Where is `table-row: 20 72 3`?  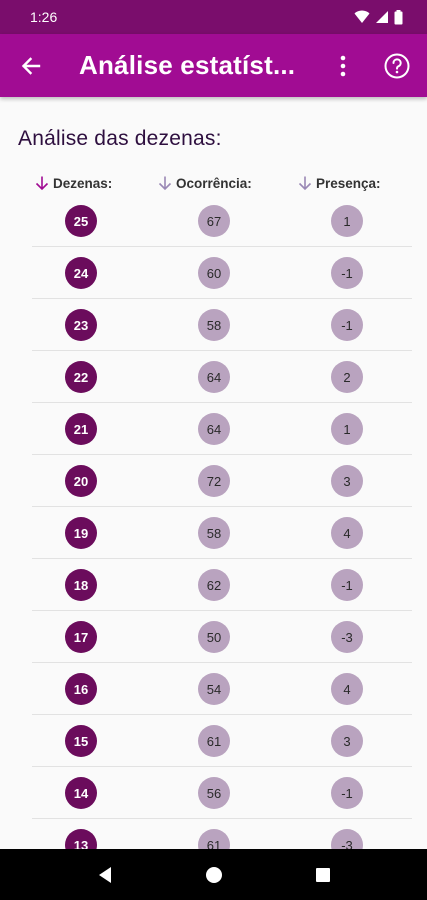 table-row: 20 72 3 is located at coordinates (213, 481).